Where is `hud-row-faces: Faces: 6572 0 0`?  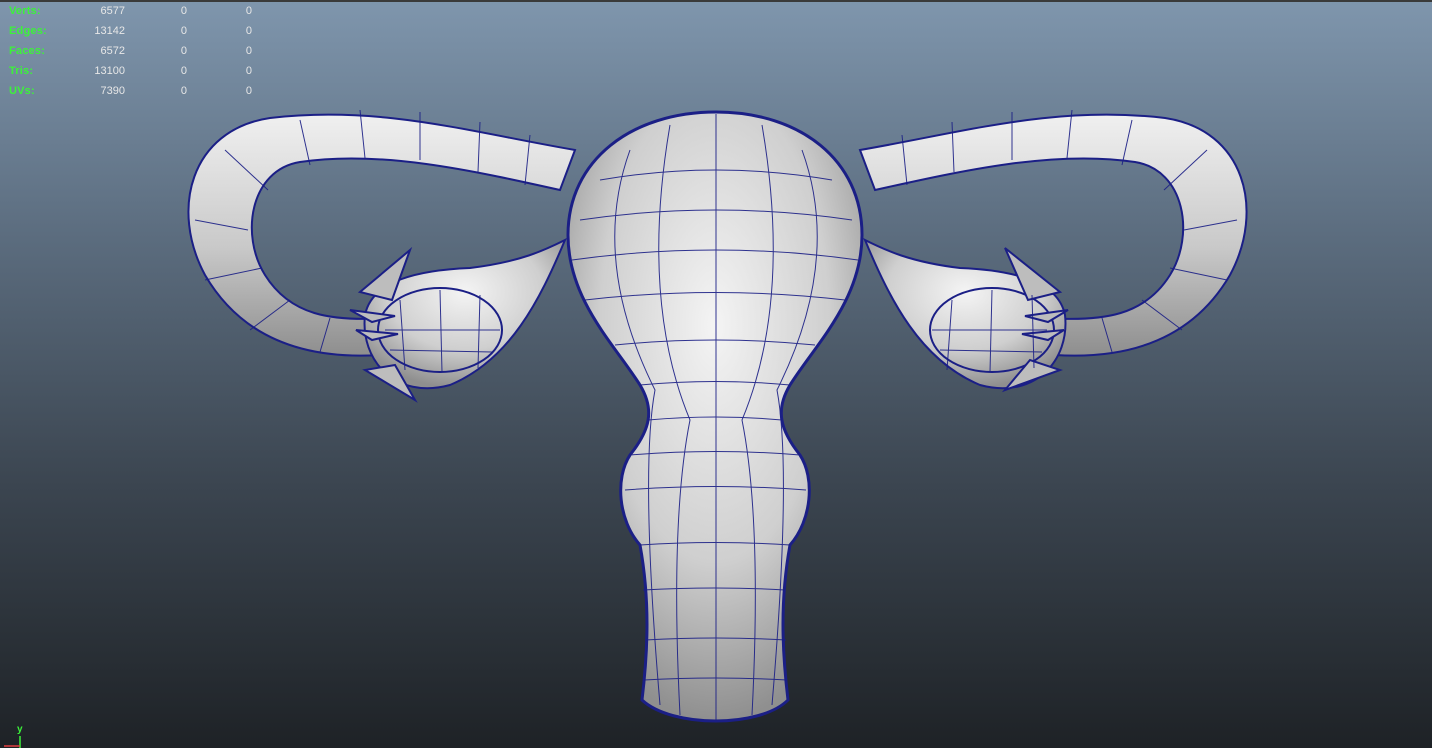
hud-row-faces: Faces: 6572 0 0 is located at coordinates (130, 51).